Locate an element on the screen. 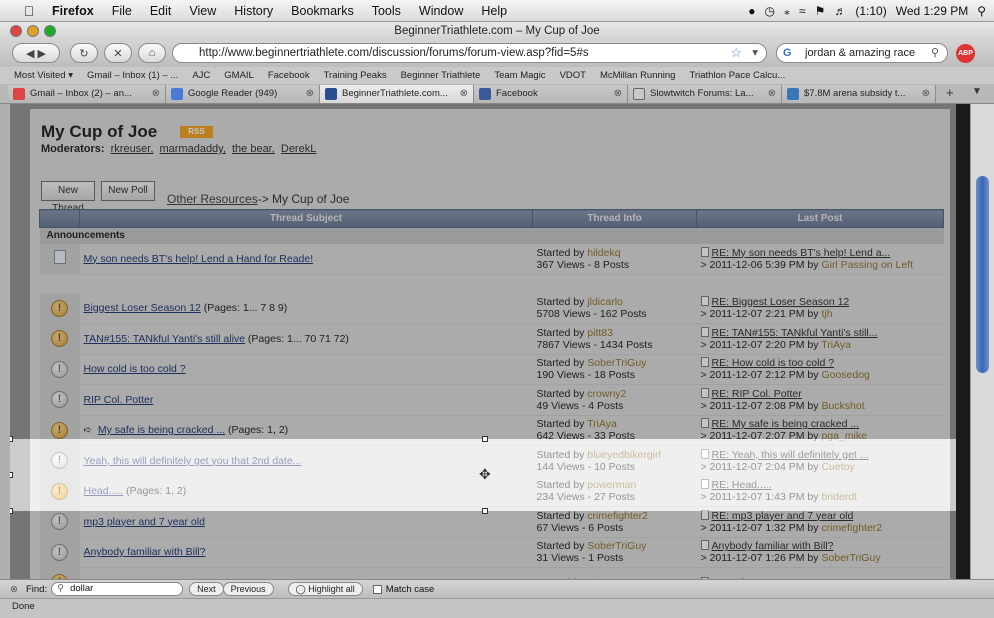 This screenshot has height=618, width=994. bookmark-team-magic: Team Magic is located at coordinates (519, 75).